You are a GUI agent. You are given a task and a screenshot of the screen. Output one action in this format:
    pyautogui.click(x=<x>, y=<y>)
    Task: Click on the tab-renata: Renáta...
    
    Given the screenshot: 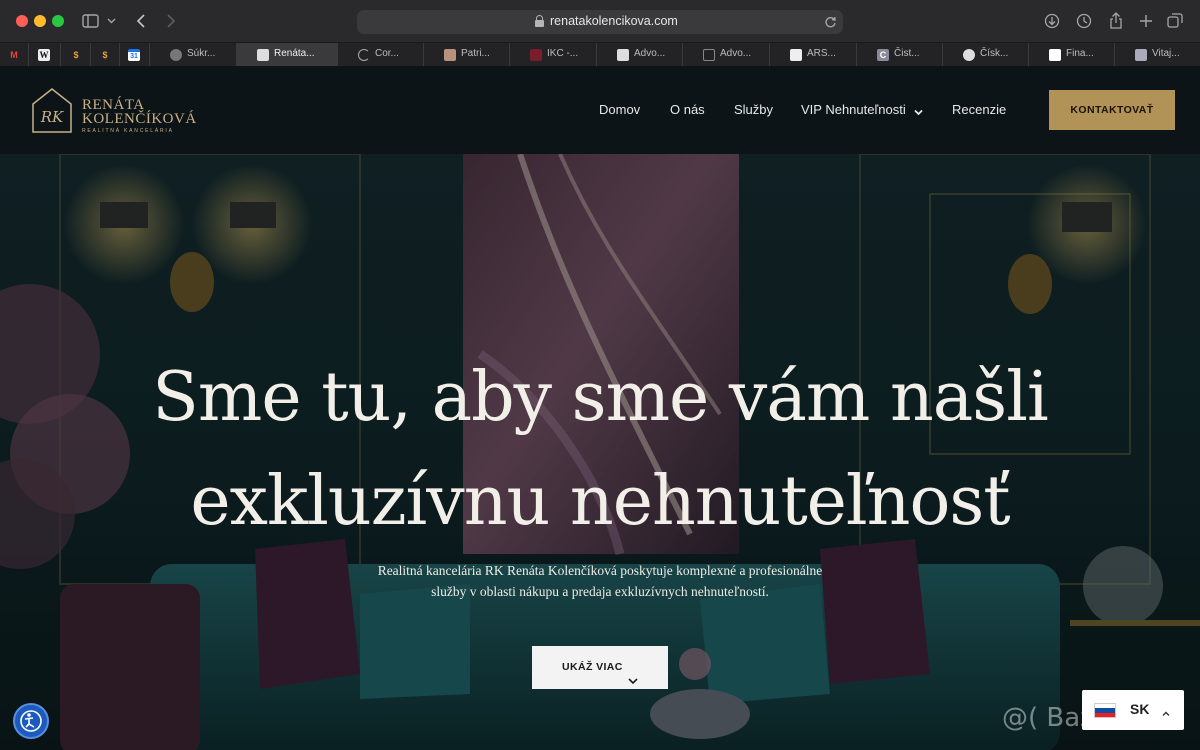 What is the action you would take?
    pyautogui.click(x=287, y=55)
    